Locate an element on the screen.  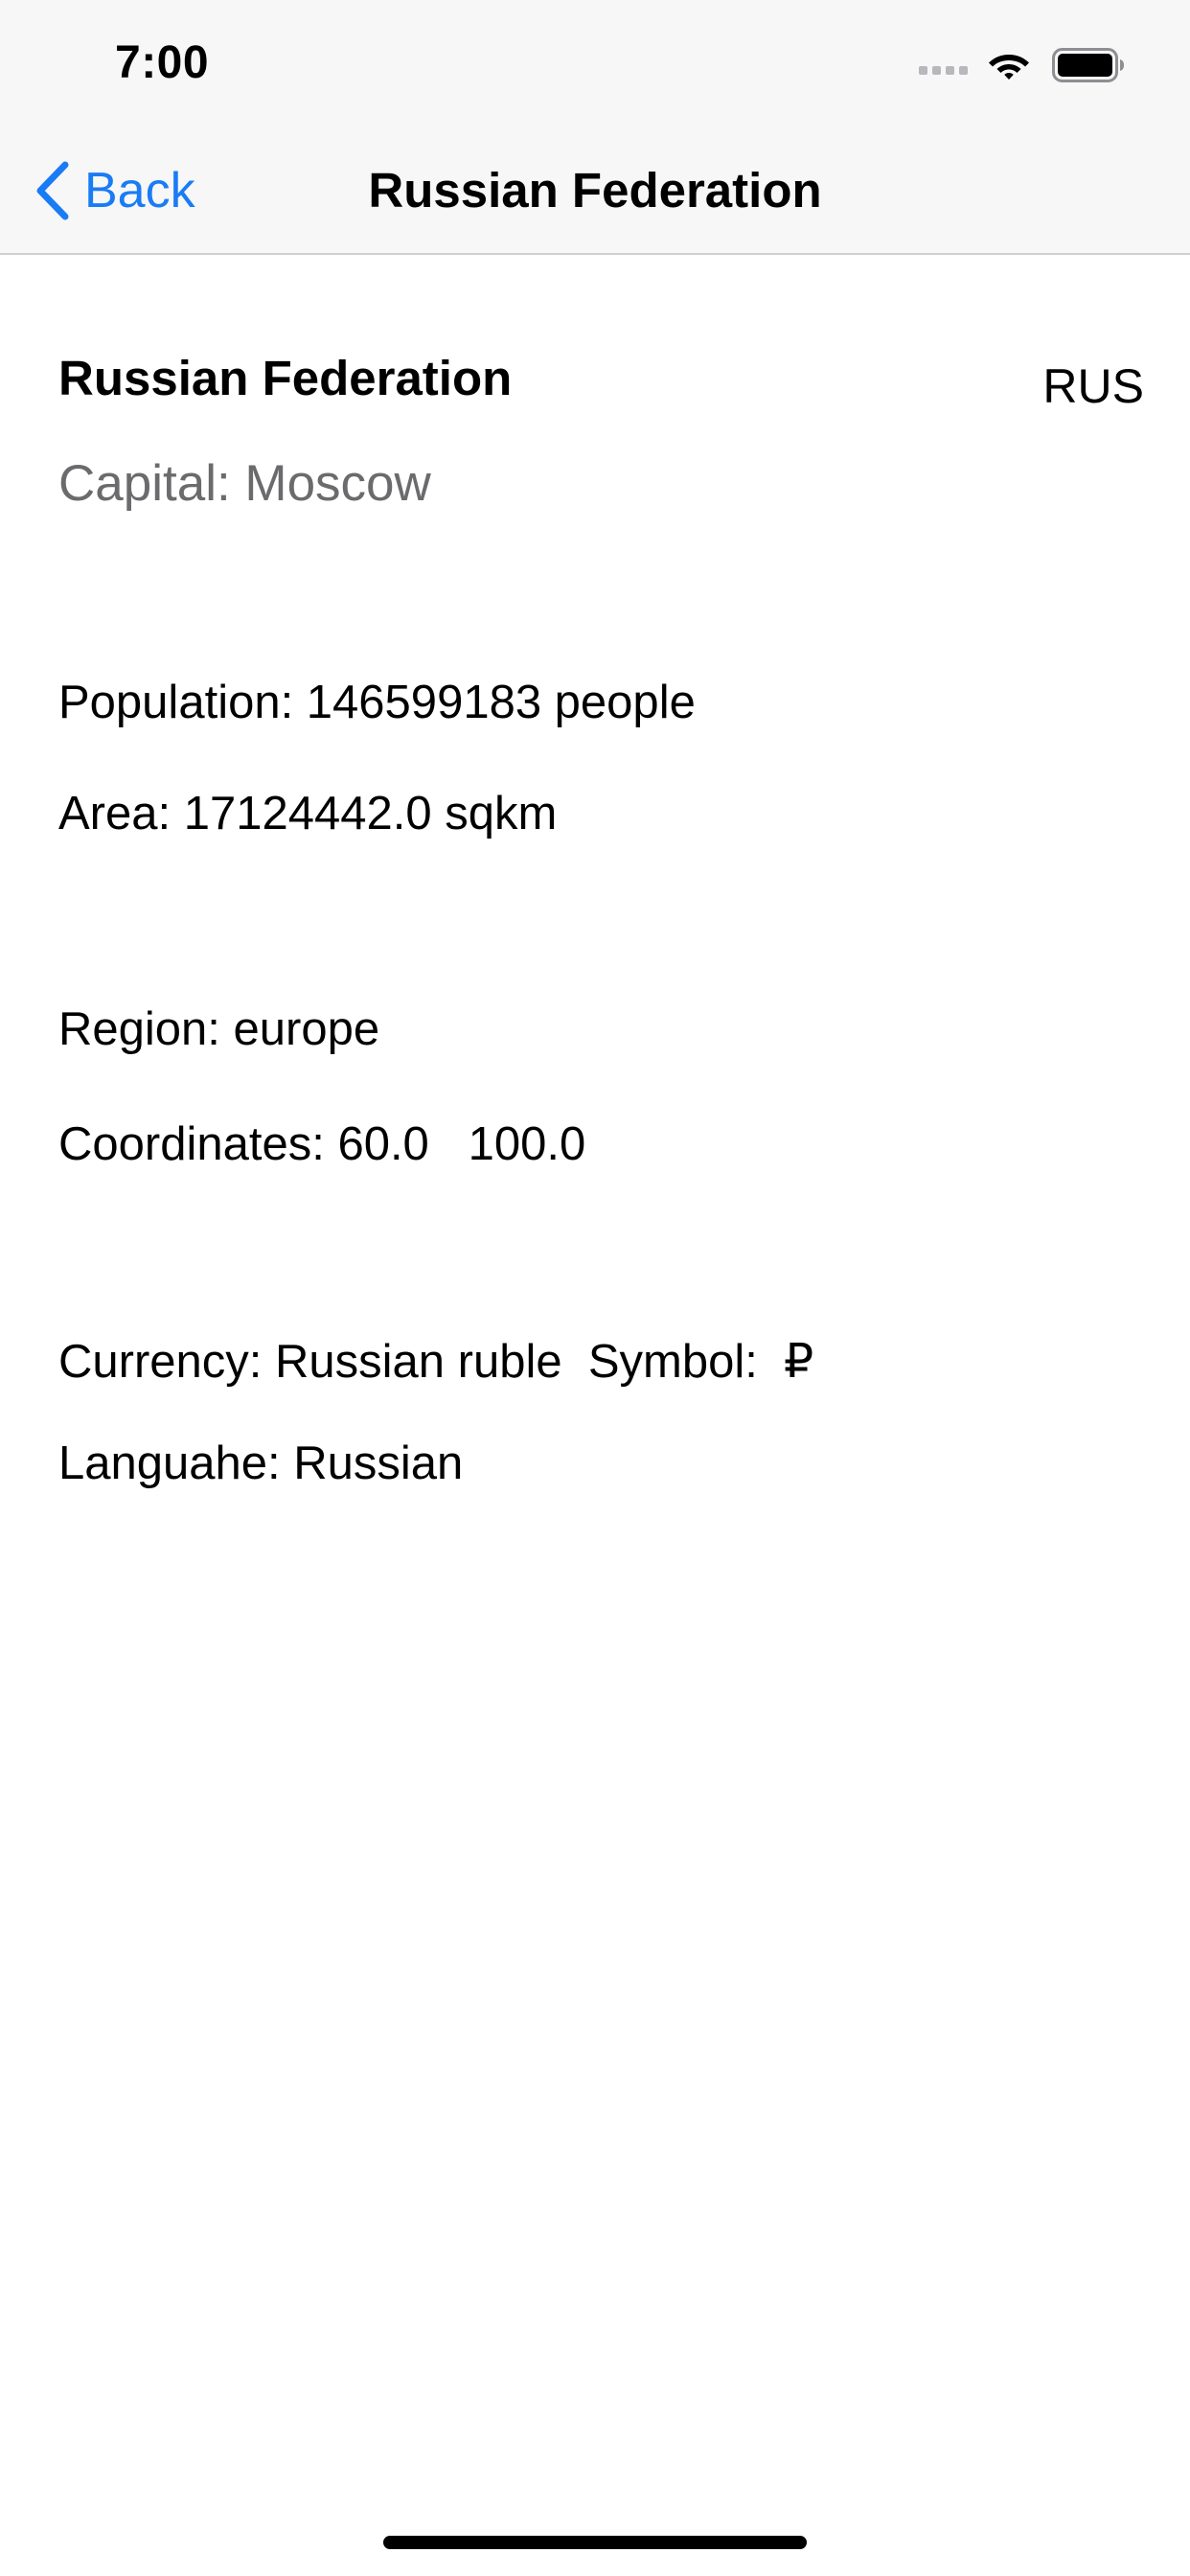
battery-icon is located at coordinates (1089, 65).